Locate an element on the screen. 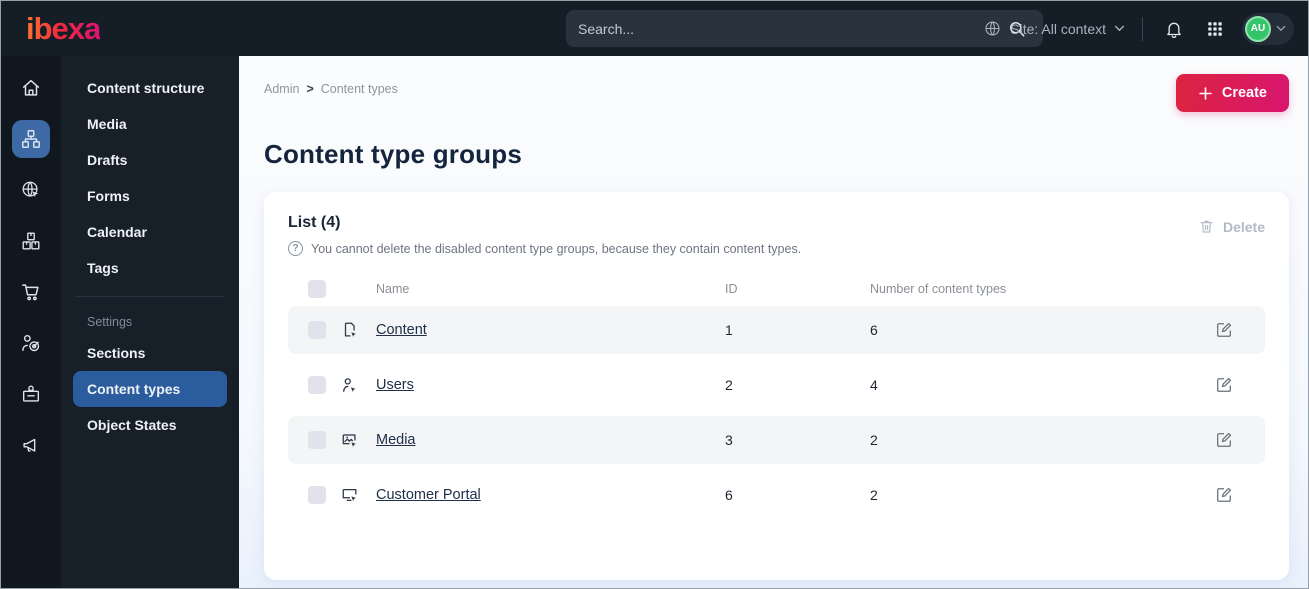  global-search is located at coordinates (804, 28).